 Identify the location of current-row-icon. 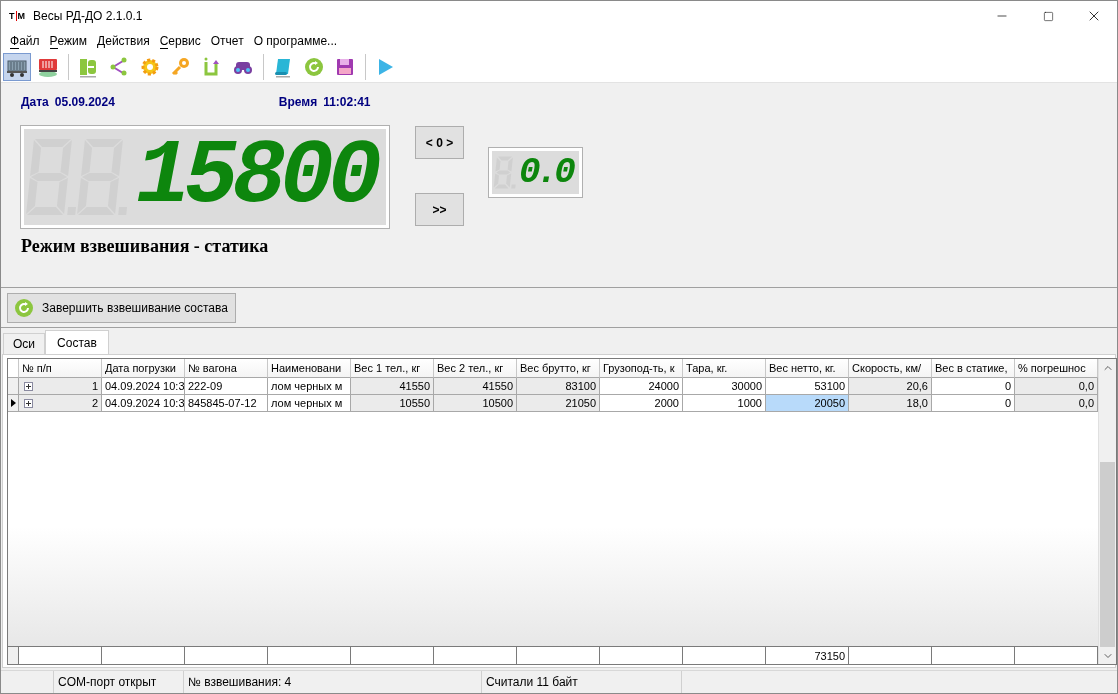
(13, 403).